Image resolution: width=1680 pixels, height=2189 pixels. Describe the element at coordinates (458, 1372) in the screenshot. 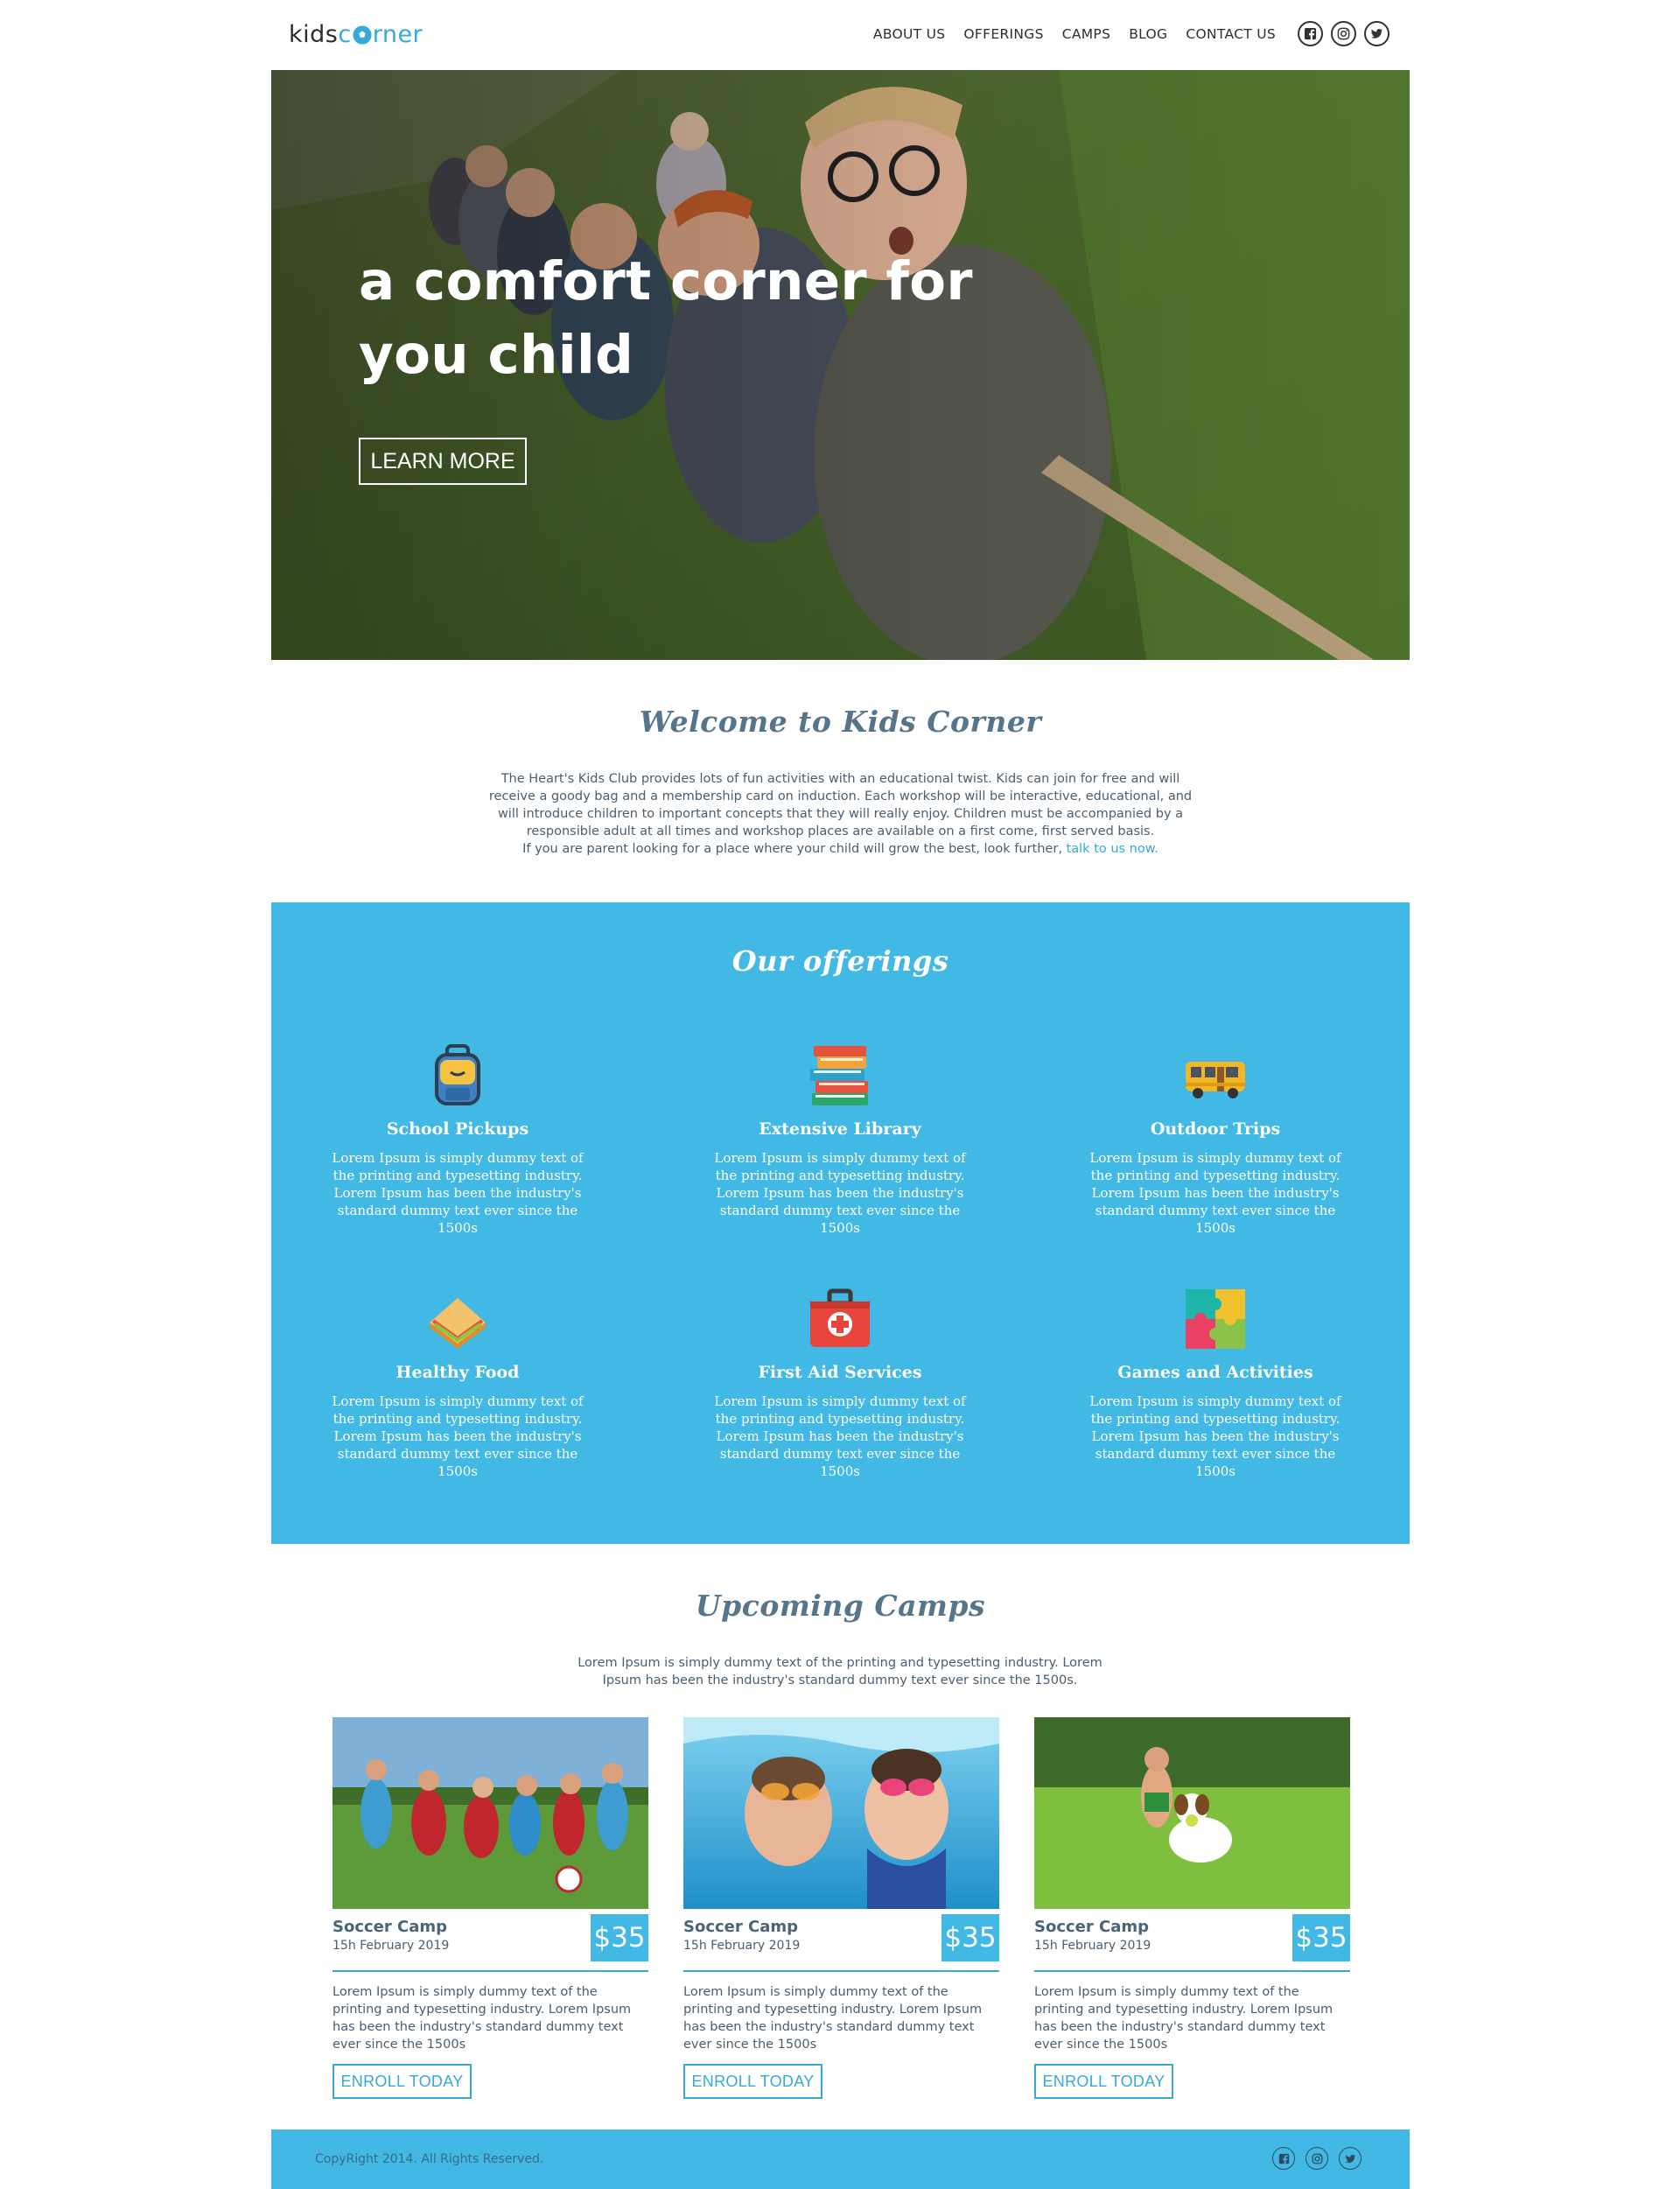

I see `offering-name: Healthy Food` at that location.